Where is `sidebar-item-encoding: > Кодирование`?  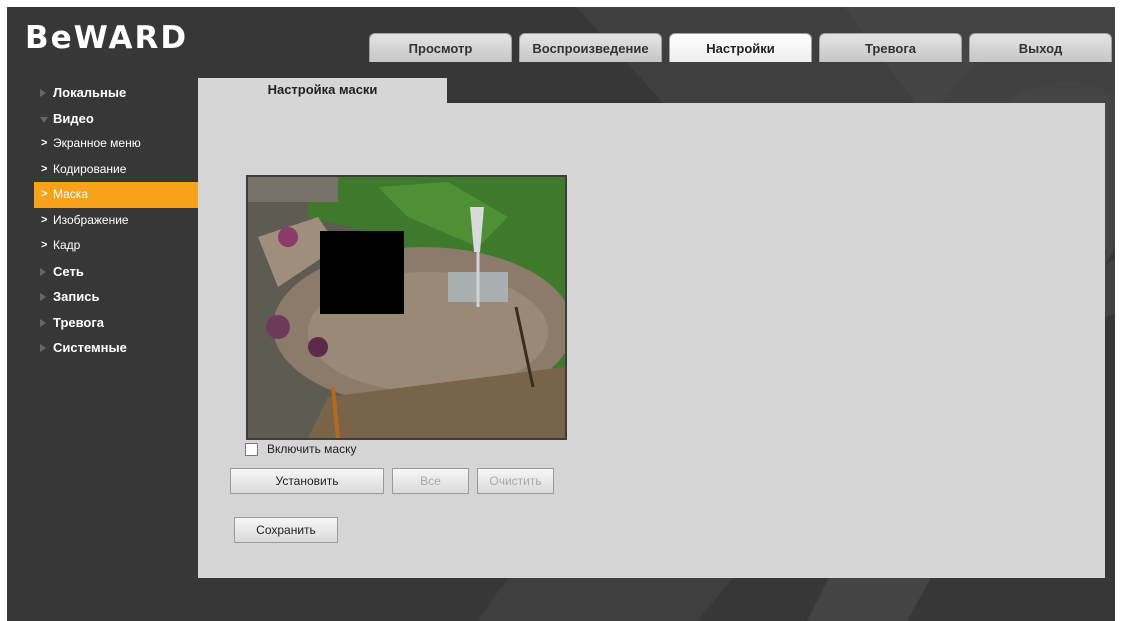
sidebar-item-encoding: > Кодирование is located at coordinates (117, 170).